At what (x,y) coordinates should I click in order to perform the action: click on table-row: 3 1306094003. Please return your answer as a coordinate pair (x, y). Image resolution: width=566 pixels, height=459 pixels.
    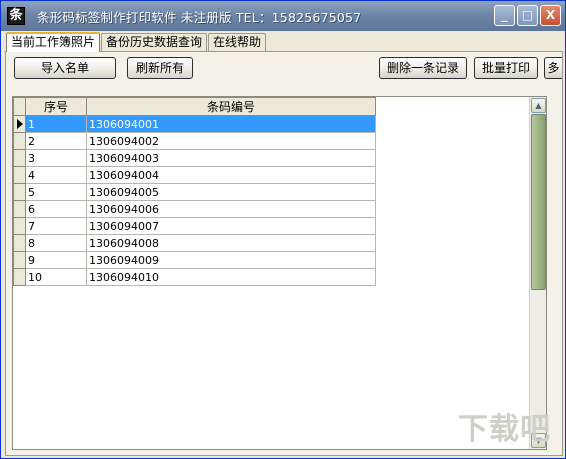
    Looking at the image, I should click on (194, 158).